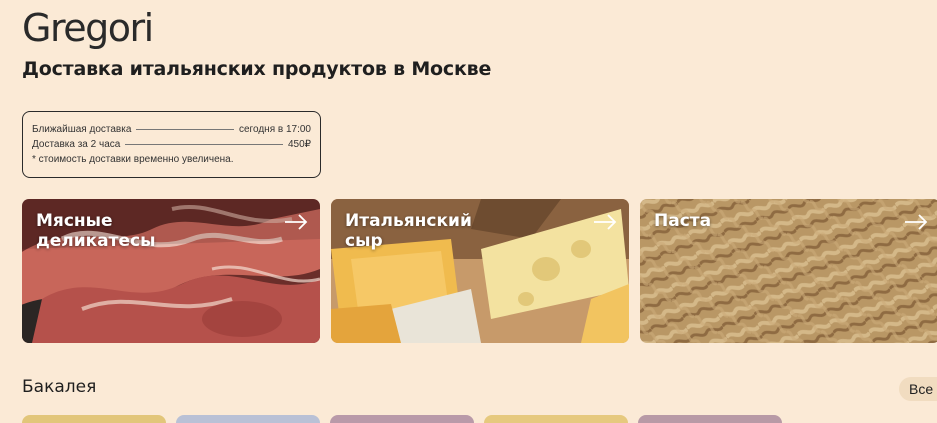 This screenshot has height=423, width=937. What do you see at coordinates (59, 387) in the screenshot?
I see `section-title-groceries: Бакалея` at bounding box center [59, 387].